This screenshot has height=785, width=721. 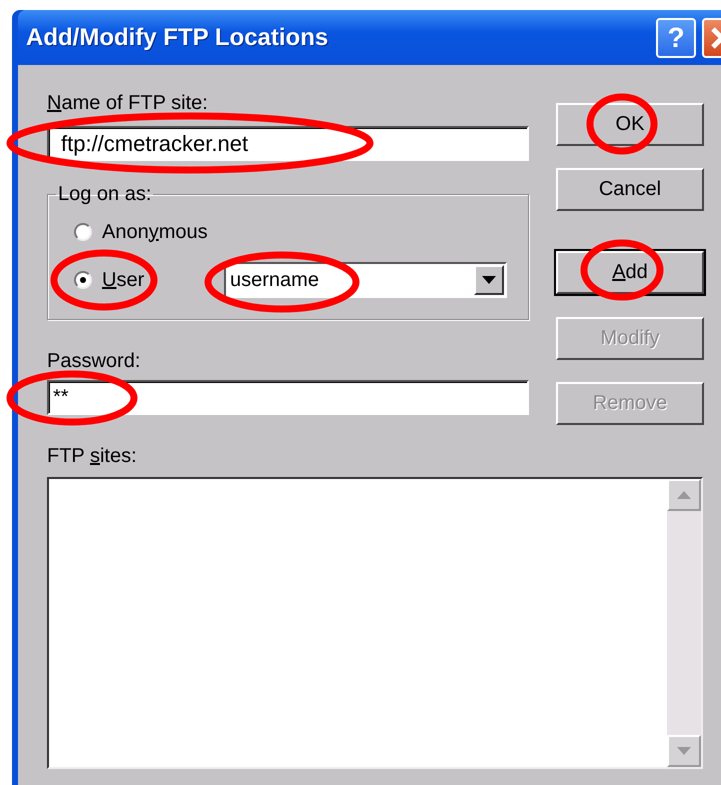 What do you see at coordinates (622, 124) in the screenshot?
I see `annotation-ellipse` at bounding box center [622, 124].